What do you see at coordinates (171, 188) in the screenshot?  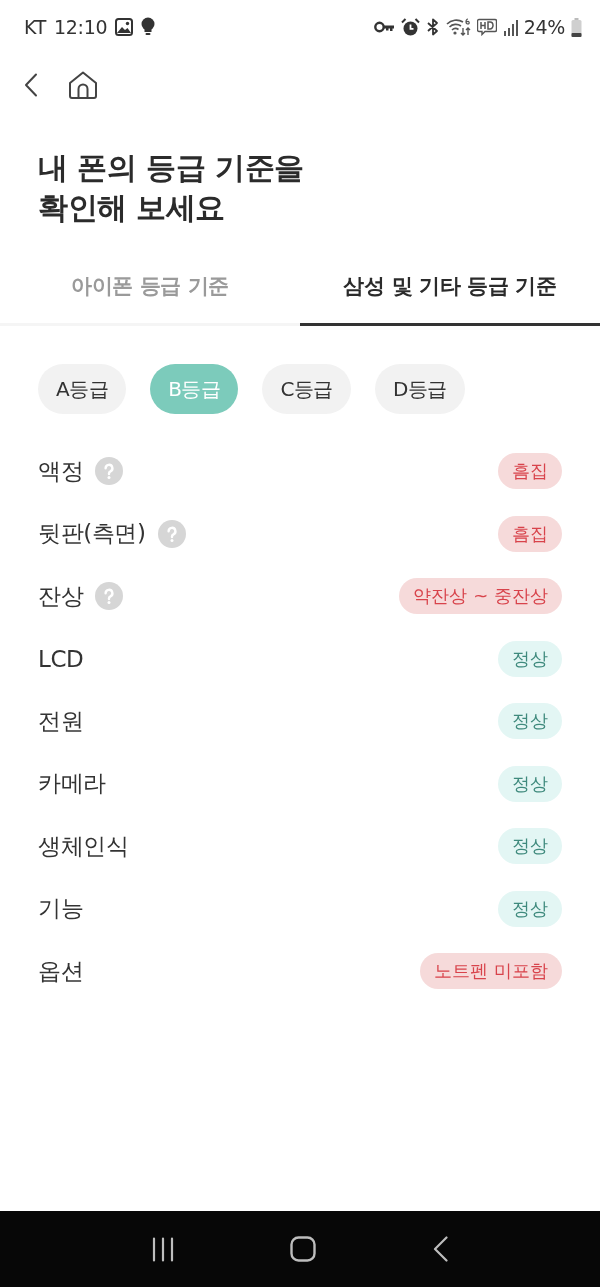 I see `page-title: 내 폰의 등급 기준을 확인해 보세요` at bounding box center [171, 188].